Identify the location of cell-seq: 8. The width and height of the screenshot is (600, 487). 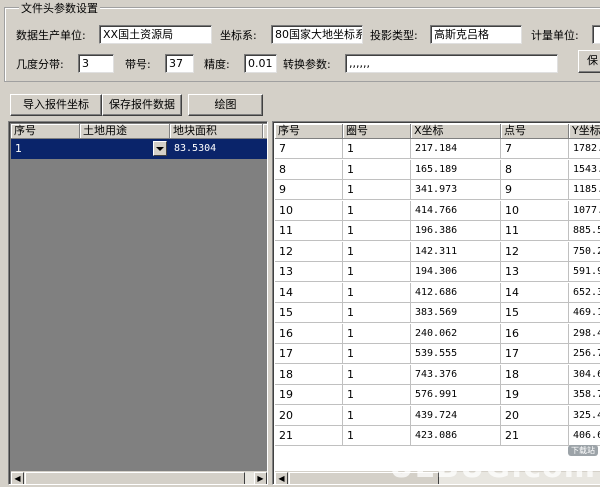
(309, 169).